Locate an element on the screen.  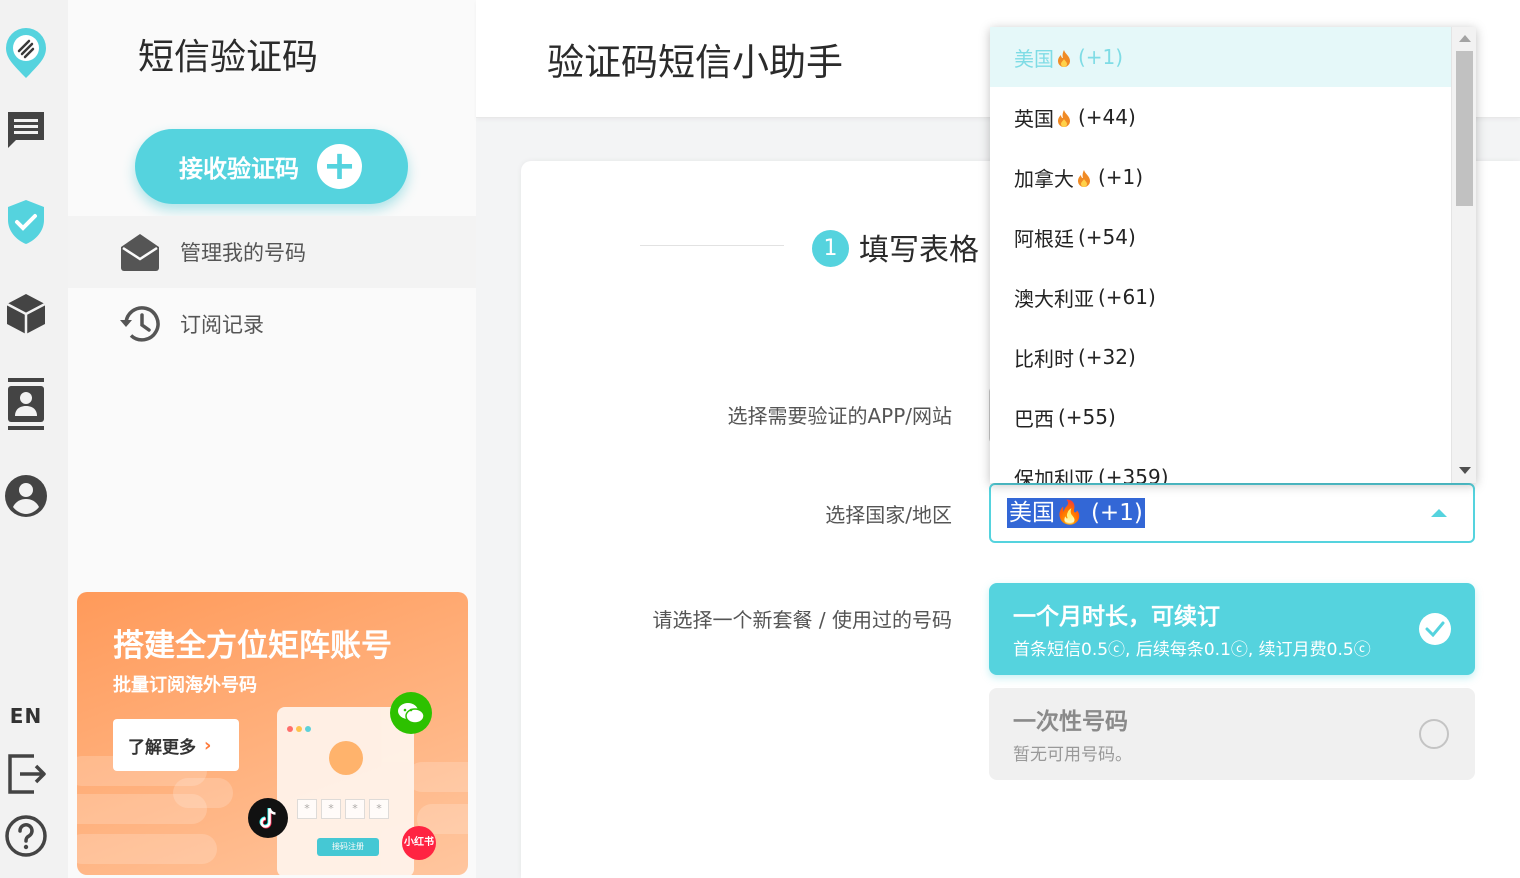
promo-illustration: * * * * 接码注册 is located at coordinates (345, 791).